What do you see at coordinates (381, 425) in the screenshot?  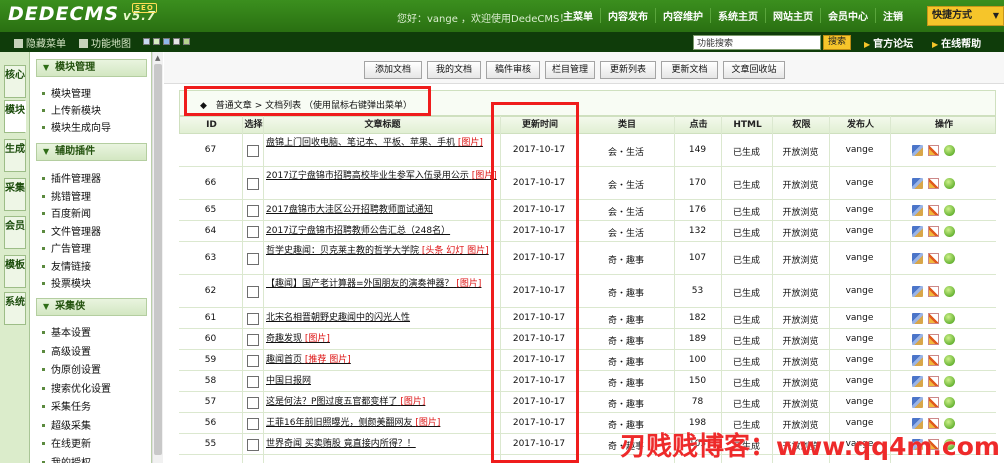 I see `article-title-link: 王菲16年前旧照曝光，侧颜美翻网友 [图片]` at bounding box center [381, 425].